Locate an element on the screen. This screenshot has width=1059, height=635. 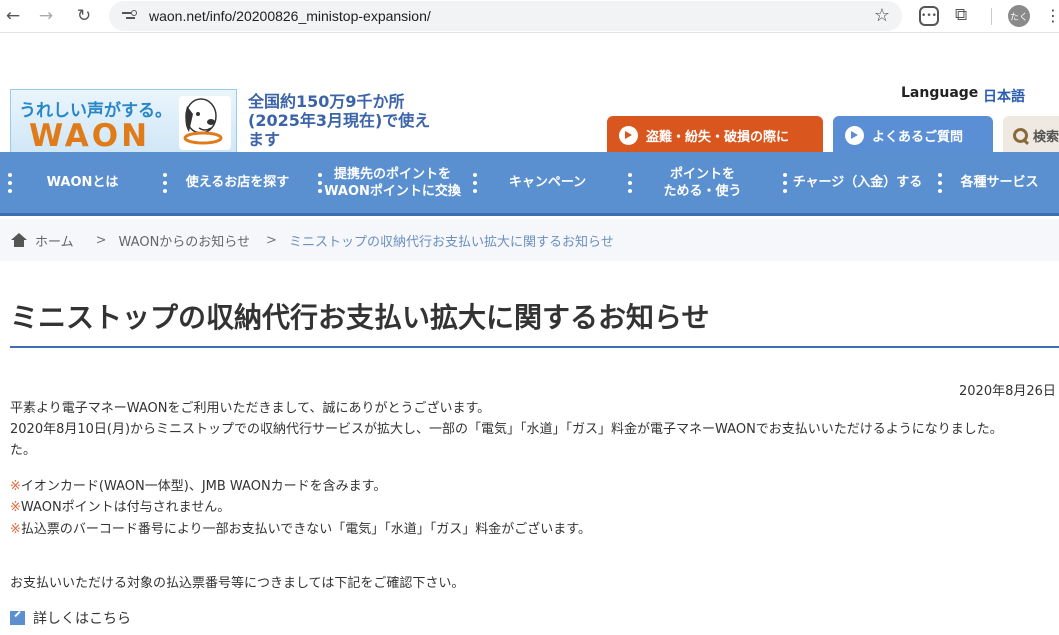
extension-chat-icon: ••• is located at coordinates (929, 16).